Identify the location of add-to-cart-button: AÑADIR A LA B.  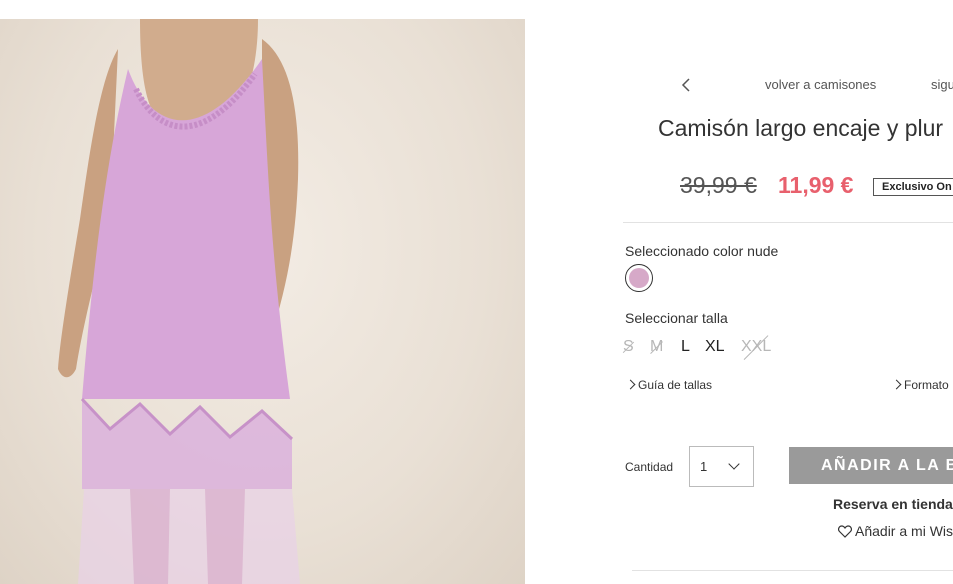
(871, 465).